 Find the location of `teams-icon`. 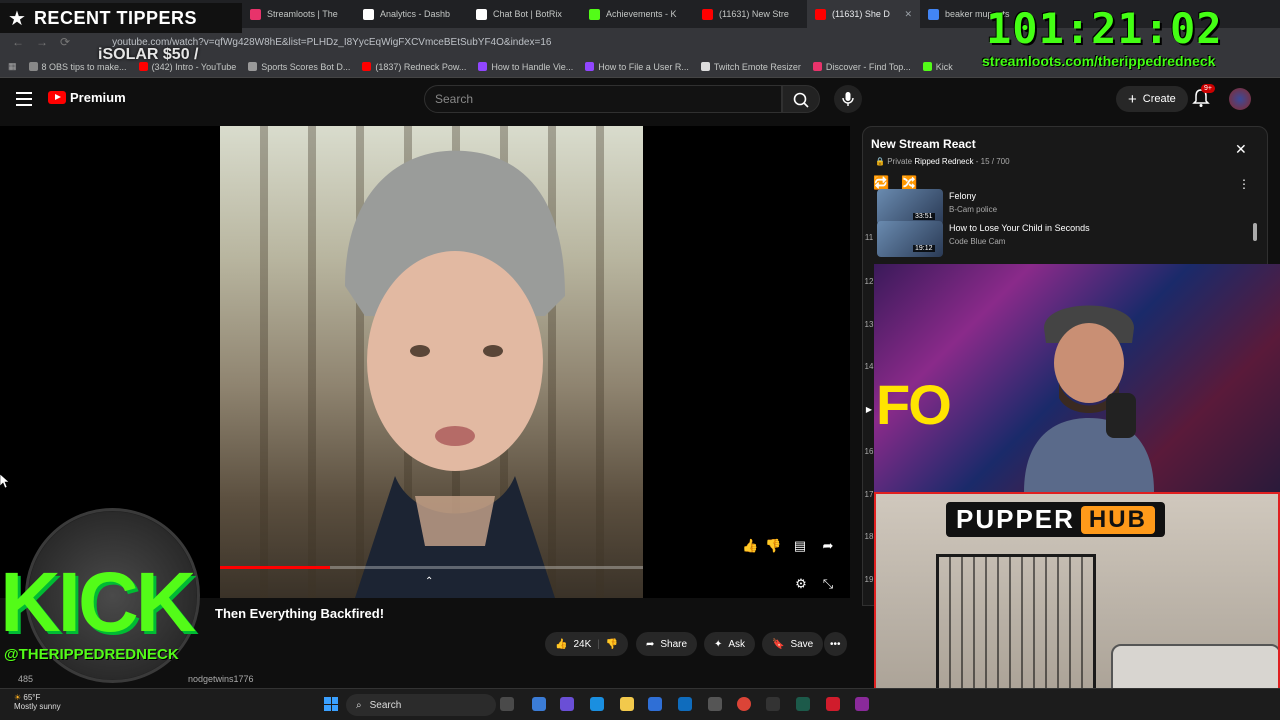

teams-icon is located at coordinates (567, 704).